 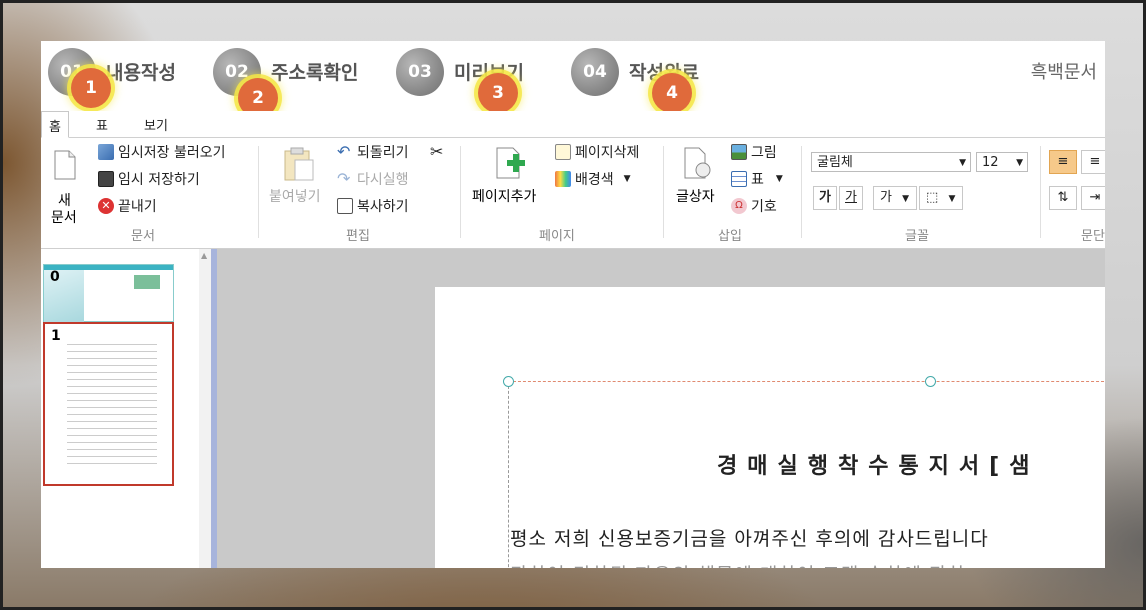 I want to click on save-temp-button: 임시 저장하기, so click(x=149, y=179).